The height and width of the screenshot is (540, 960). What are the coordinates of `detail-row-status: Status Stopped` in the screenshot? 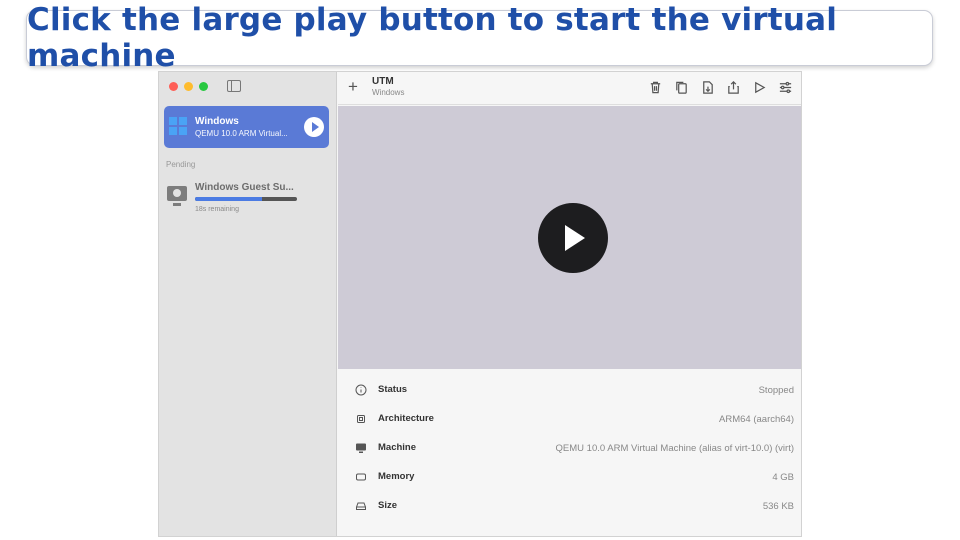 It's located at (569, 390).